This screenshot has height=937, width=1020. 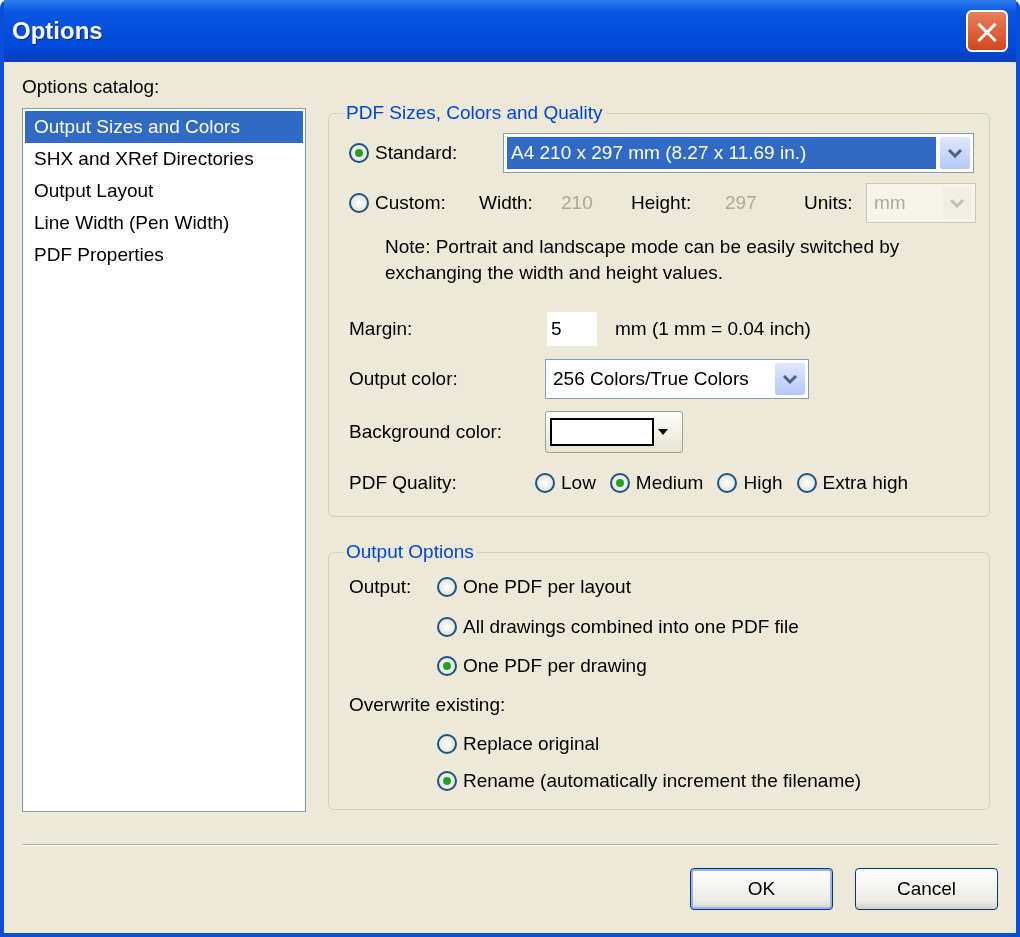 I want to click on radio-option: One PDF per drawing, so click(x=542, y=665).